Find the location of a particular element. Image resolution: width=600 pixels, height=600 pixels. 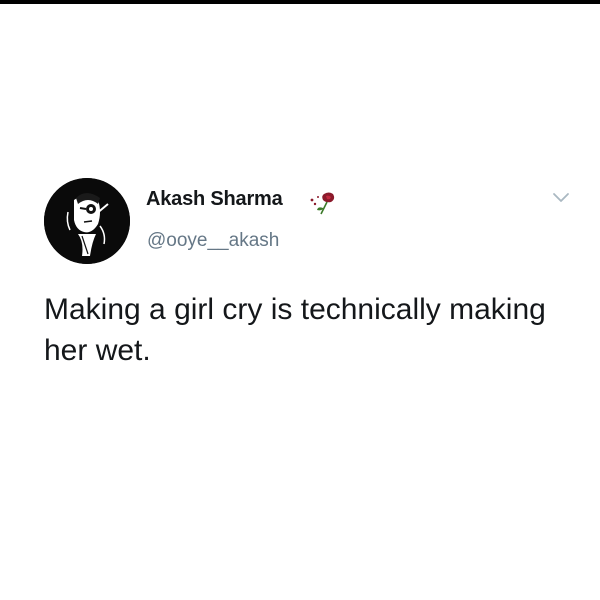

user-handle: @ooye__akash is located at coordinates (213, 241).